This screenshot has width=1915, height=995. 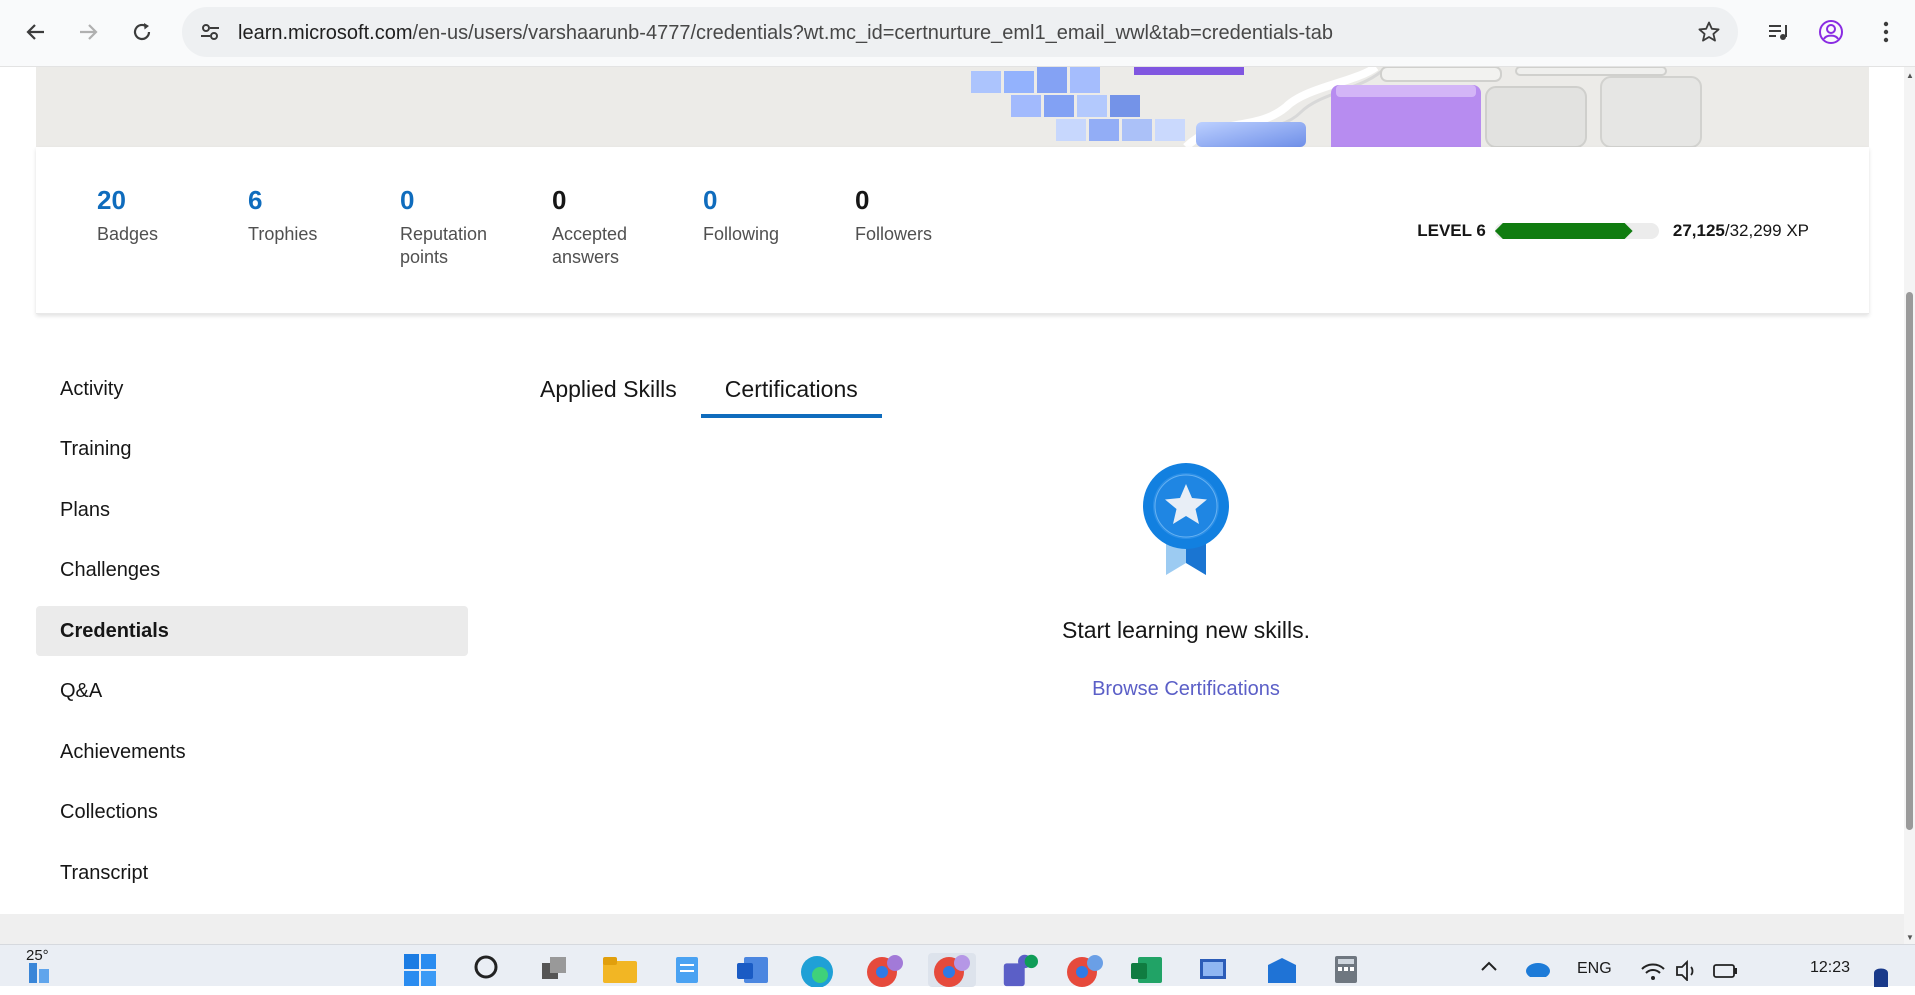 I want to click on scroll-up-icon: ▲, so click(x=1910, y=75).